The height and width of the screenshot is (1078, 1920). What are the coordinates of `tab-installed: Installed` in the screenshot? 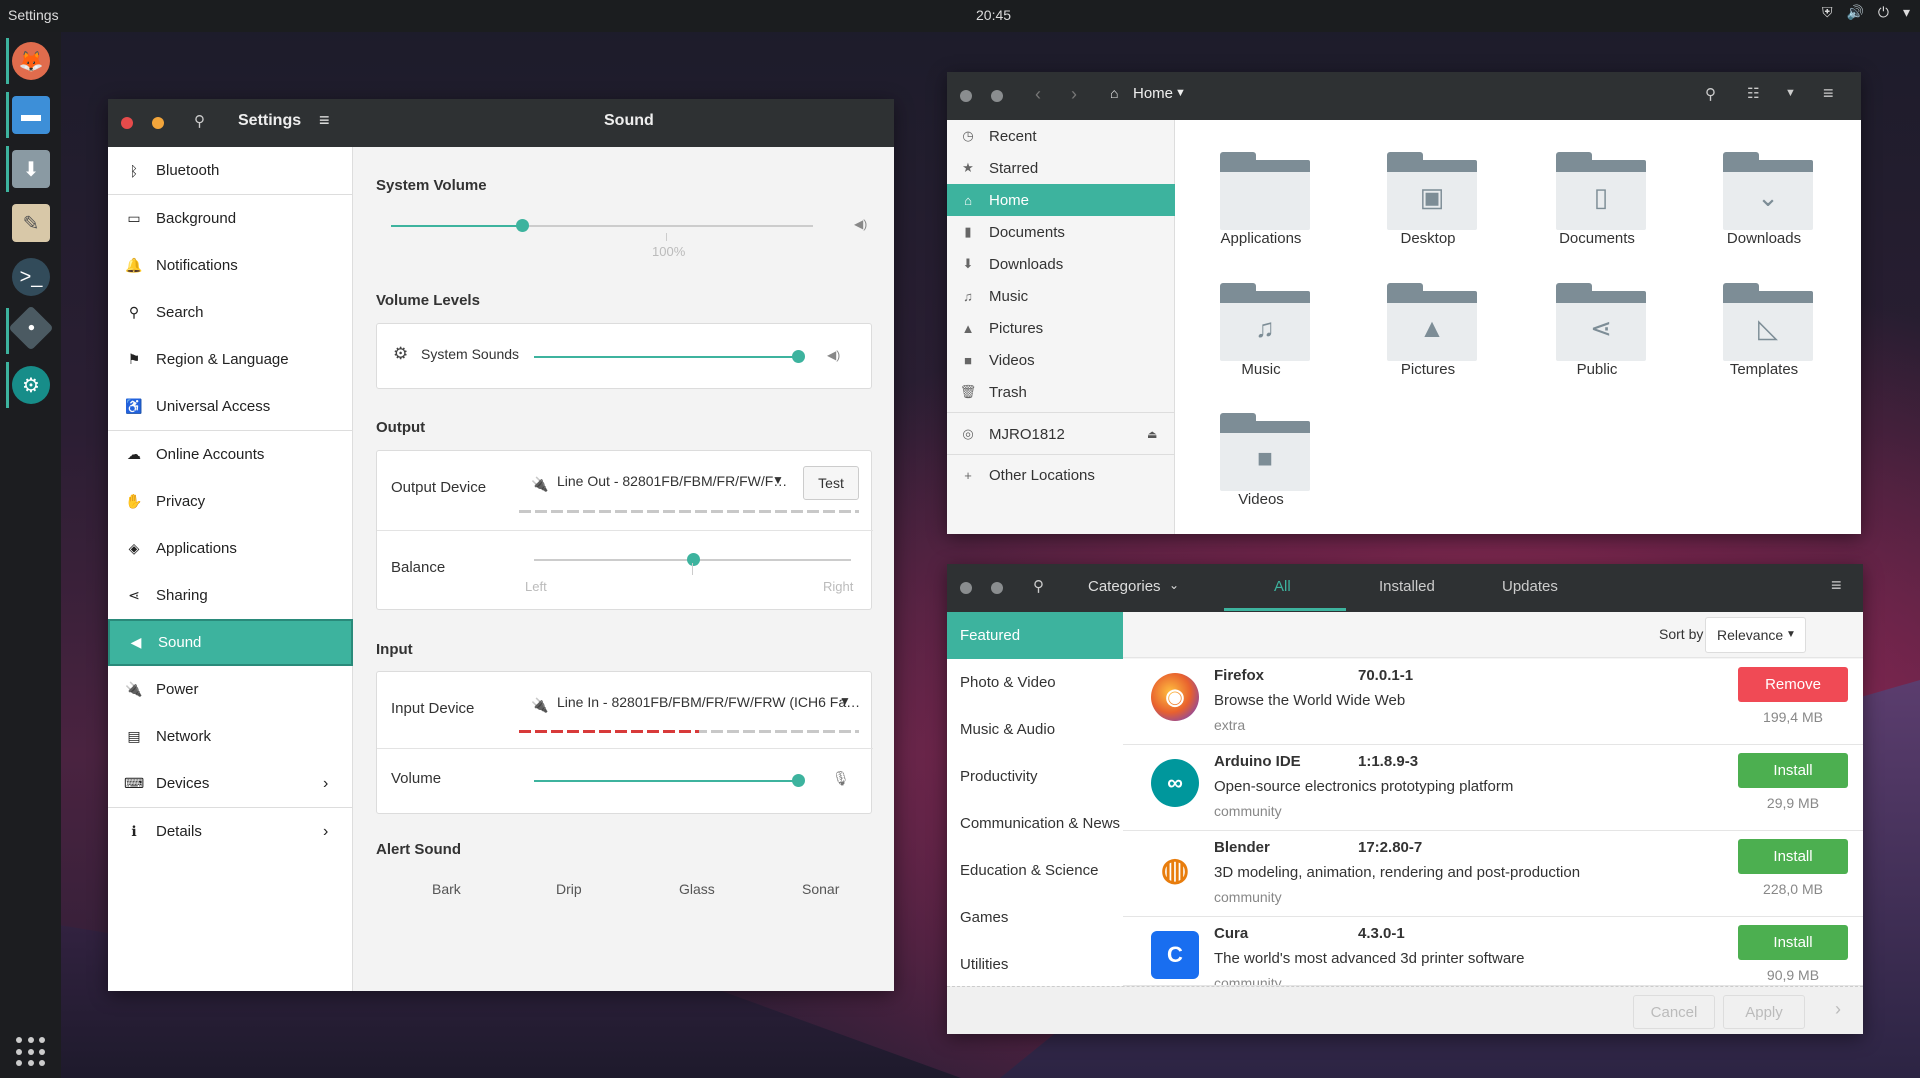 It's located at (1407, 586).